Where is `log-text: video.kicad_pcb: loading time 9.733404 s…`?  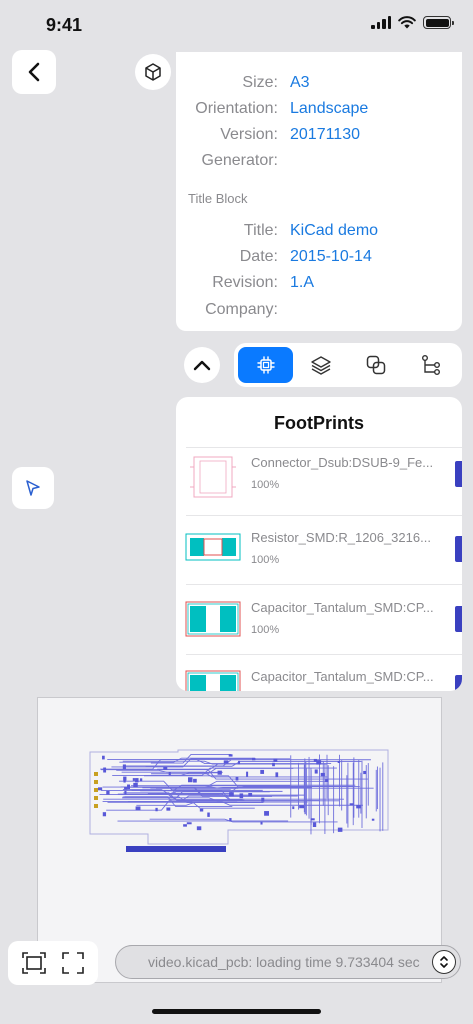
log-text: video.kicad_pcb: loading time 9.733404 s… is located at coordinates (284, 962).